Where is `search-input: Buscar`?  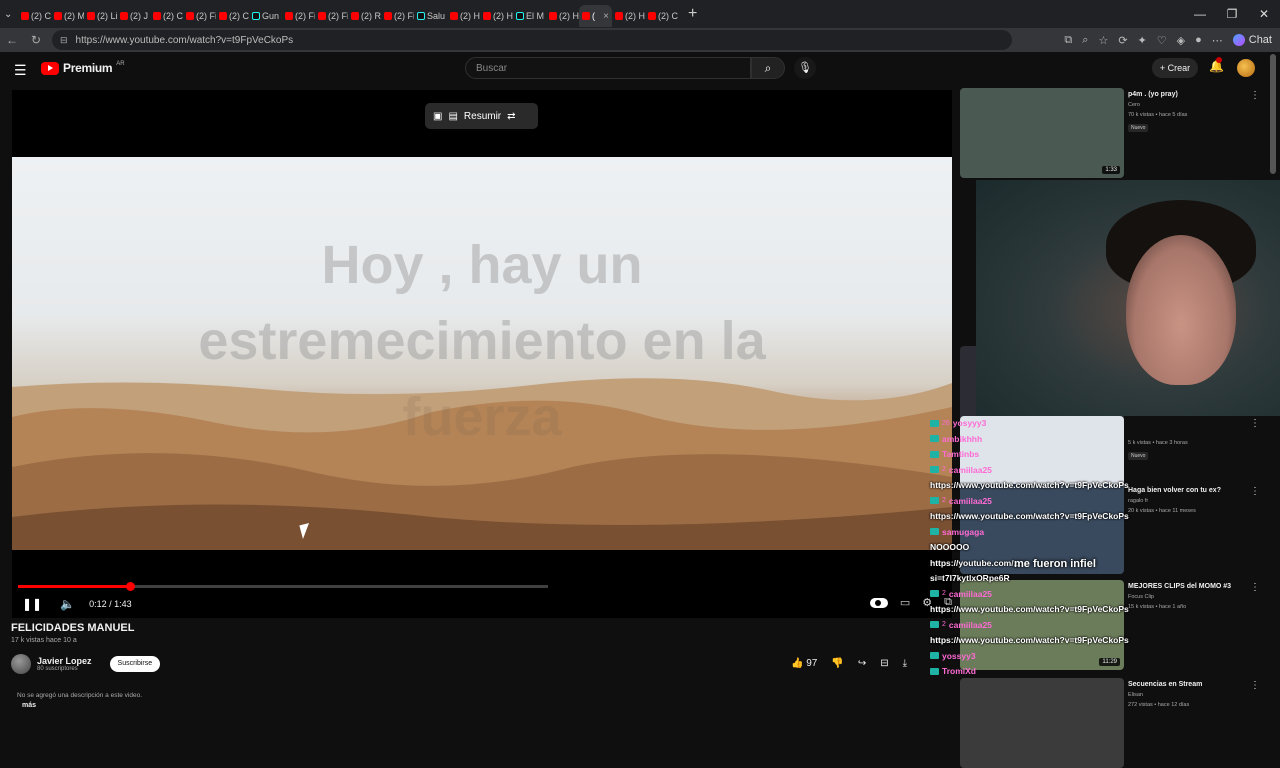
search-input: Buscar is located at coordinates (608, 68).